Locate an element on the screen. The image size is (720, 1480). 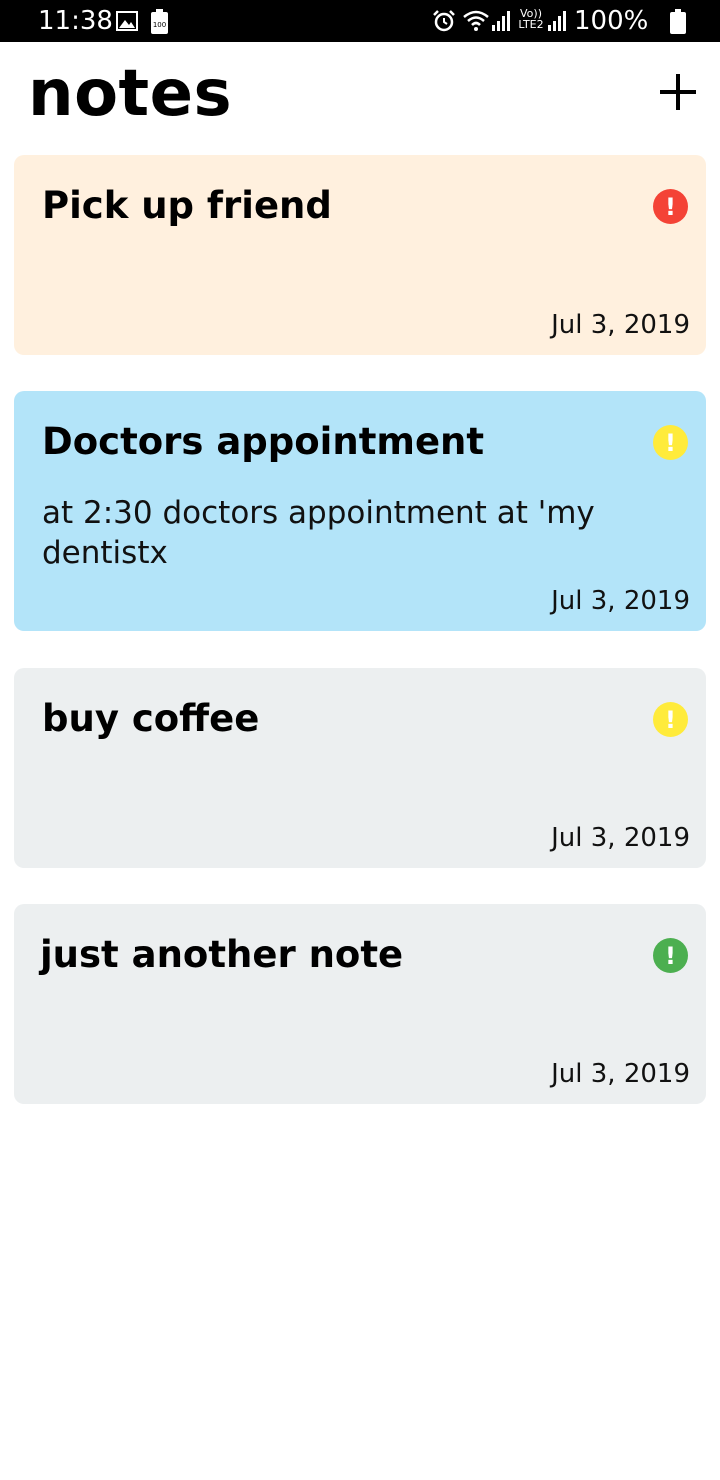
plus-icon is located at coordinates (678, 92).